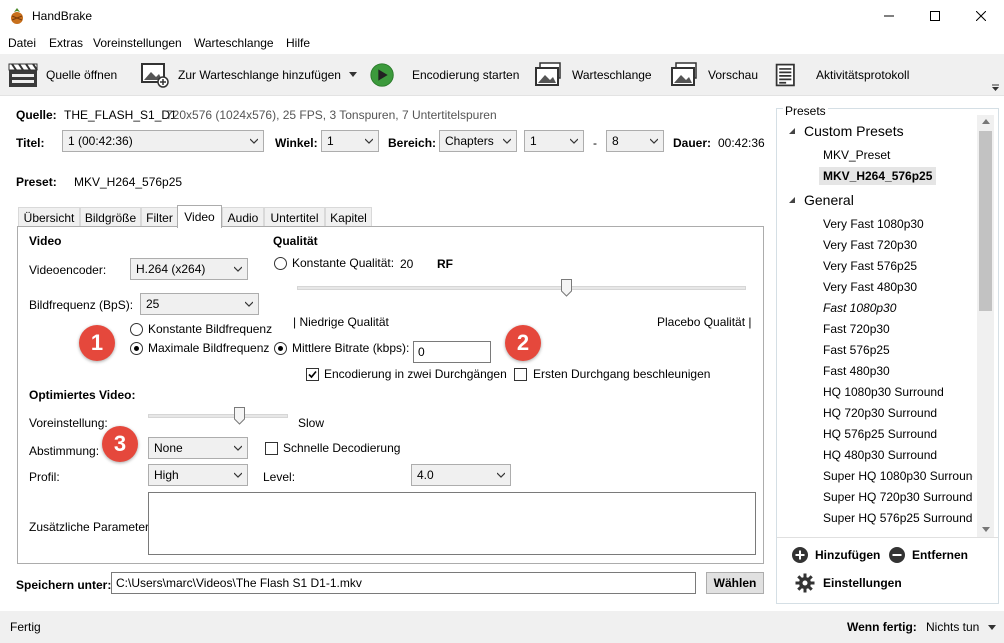 Image resolution: width=1004 pixels, height=643 pixels. Describe the element at coordinates (44, 477) in the screenshot. I see `profile-label: Profil:` at that location.